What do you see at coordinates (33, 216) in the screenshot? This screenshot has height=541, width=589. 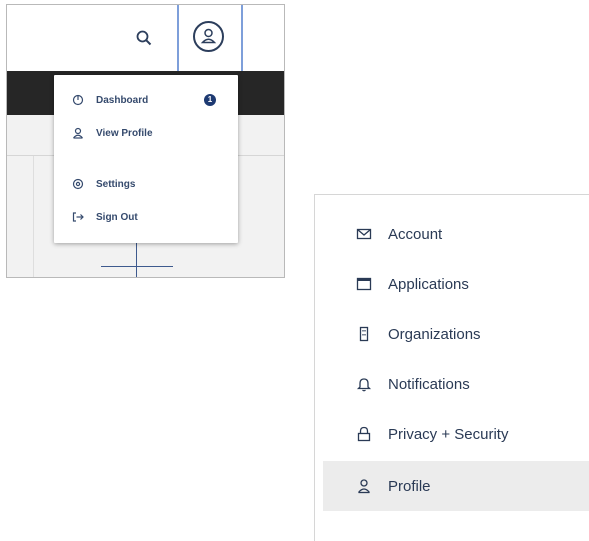 I see `divider` at bounding box center [33, 216].